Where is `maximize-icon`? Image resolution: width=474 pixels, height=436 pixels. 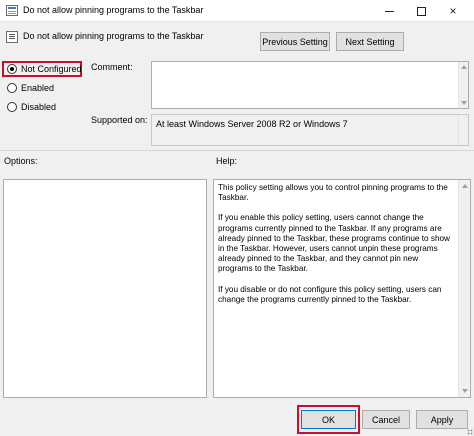 maximize-icon is located at coordinates (421, 11).